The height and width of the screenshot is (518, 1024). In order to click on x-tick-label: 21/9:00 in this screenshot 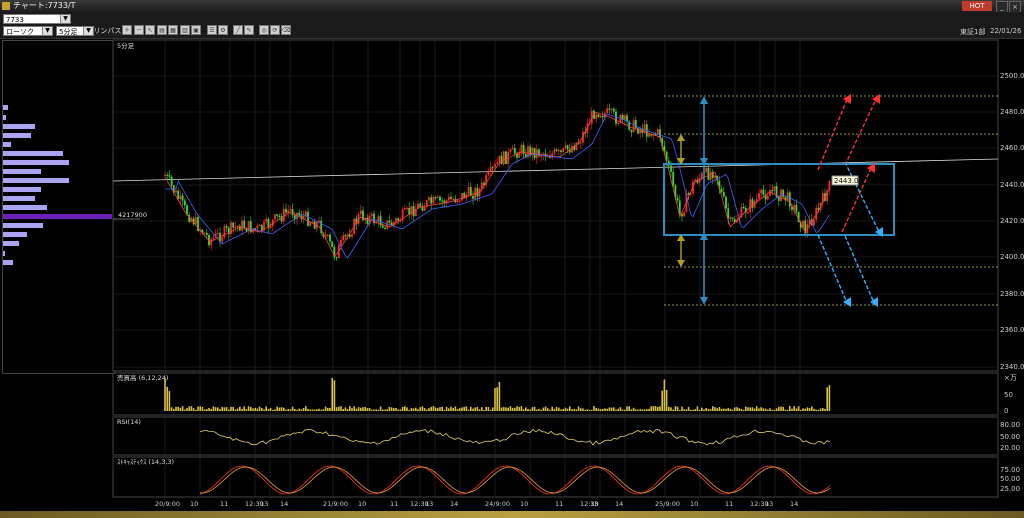, I will do `click(335, 504)`.